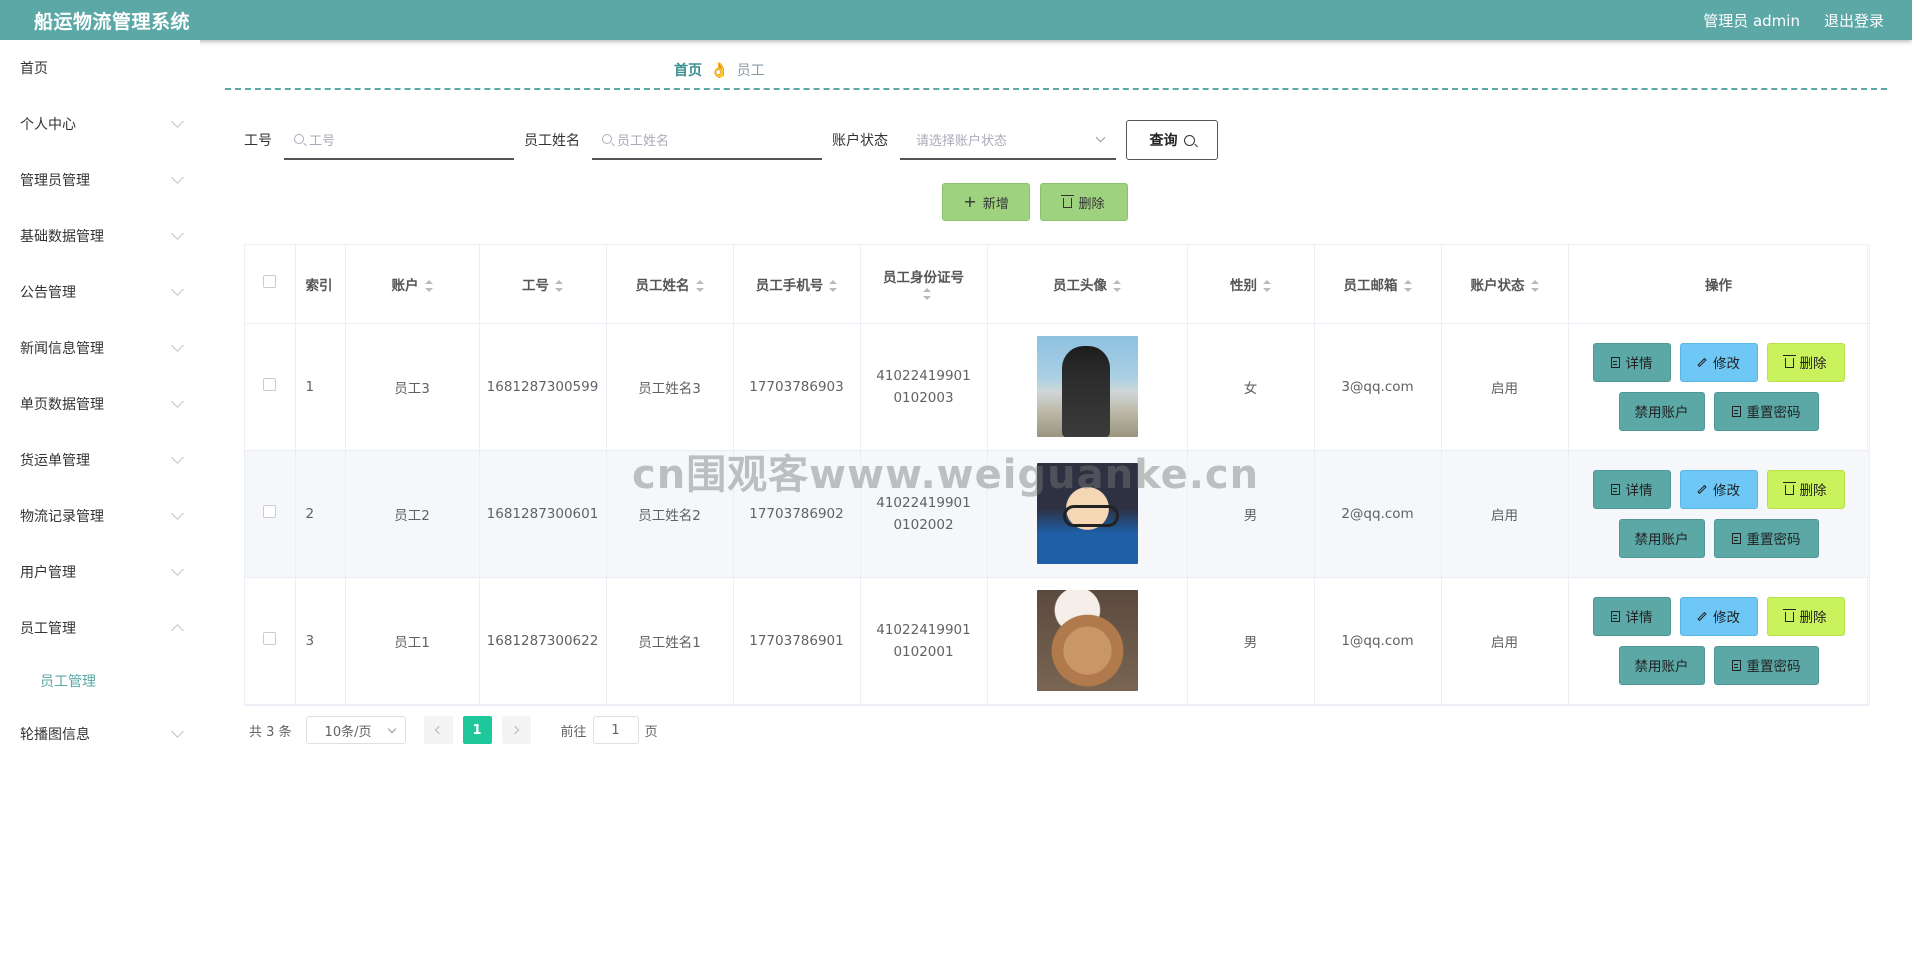  I want to click on staff-name-input: 员工姓名, so click(707, 140).